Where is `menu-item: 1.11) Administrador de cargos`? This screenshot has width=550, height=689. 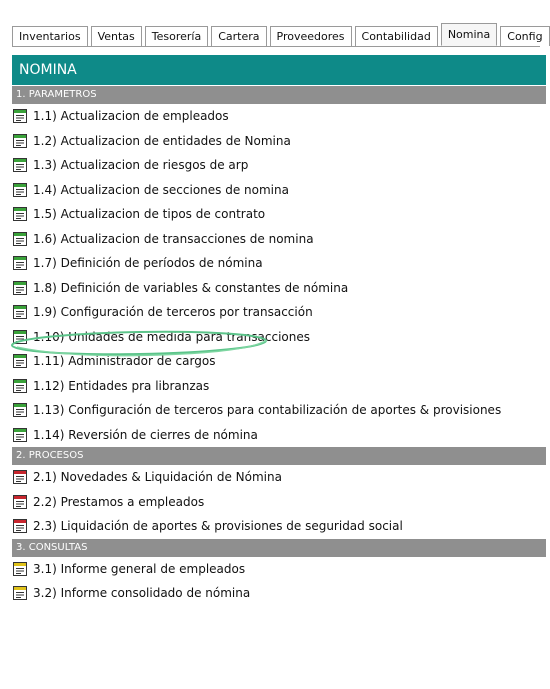
menu-item: 1.11) Administrador de cargos is located at coordinates (279, 361).